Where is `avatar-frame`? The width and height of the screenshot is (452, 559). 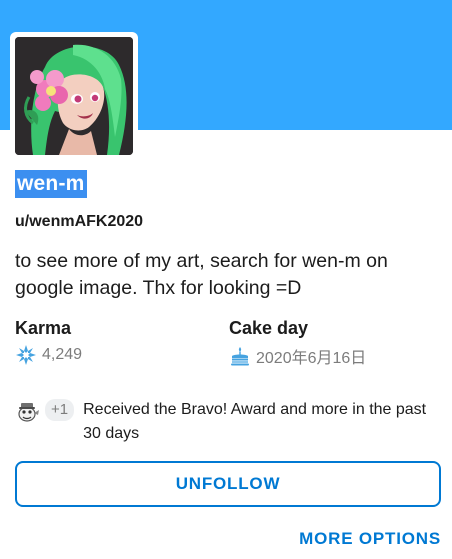
avatar-frame is located at coordinates (74, 96).